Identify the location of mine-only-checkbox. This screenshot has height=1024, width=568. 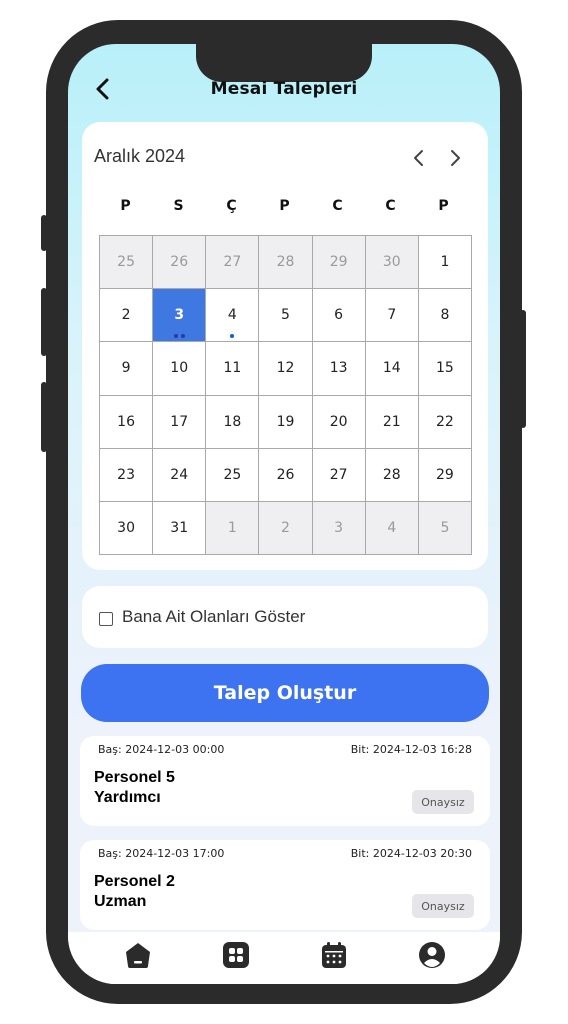
(106, 619).